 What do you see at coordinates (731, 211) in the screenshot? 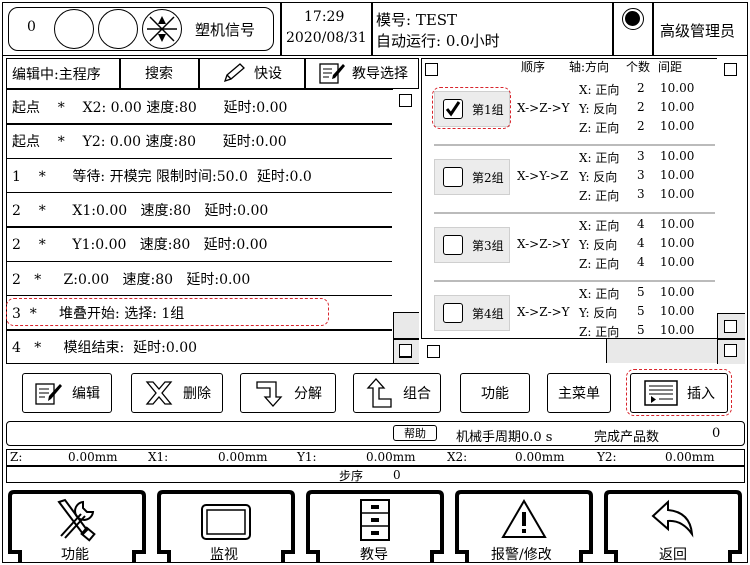
I see `groups-scrollbar` at bounding box center [731, 211].